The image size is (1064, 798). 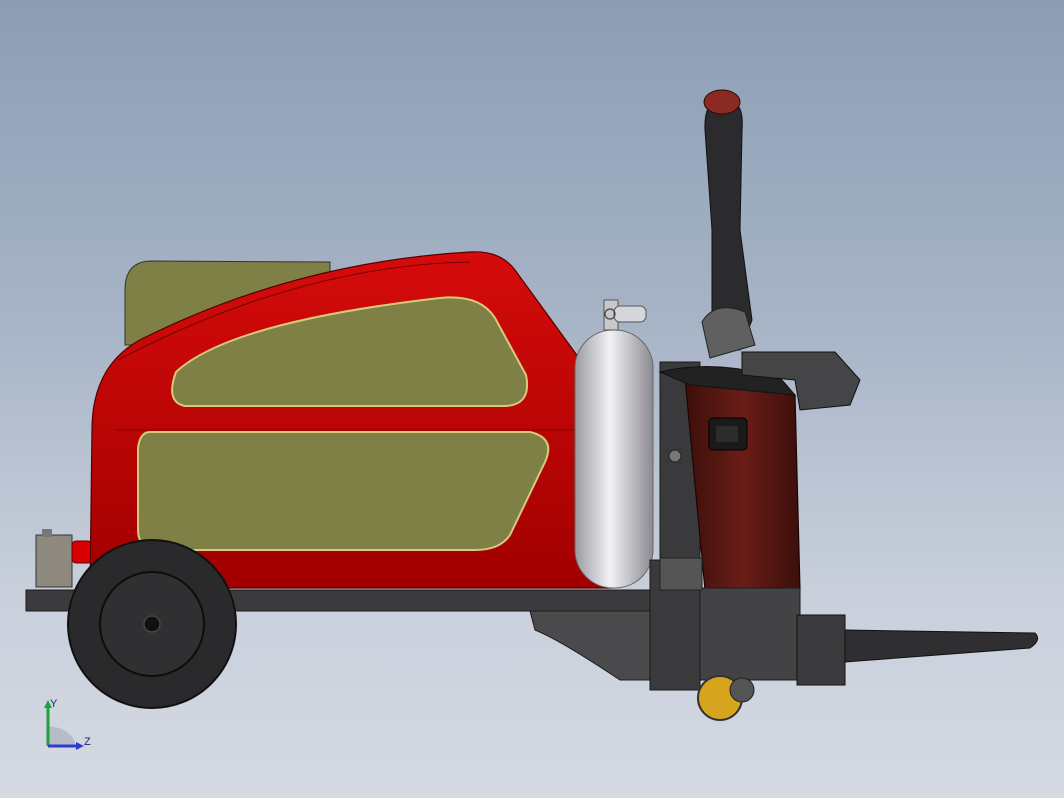 I want to click on triad-plane, so click(x=62, y=736).